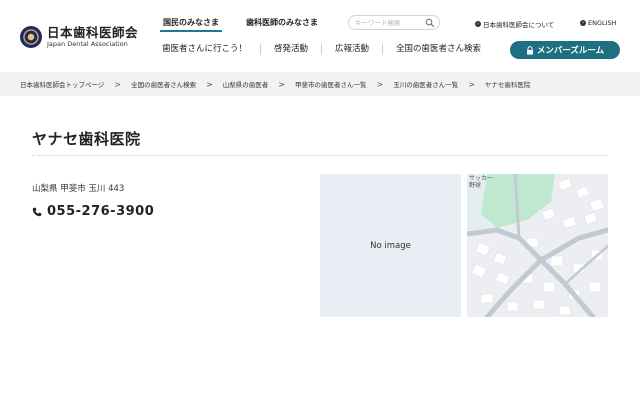  I want to click on about-link-label: 日本歯科医師会について, so click(519, 25).